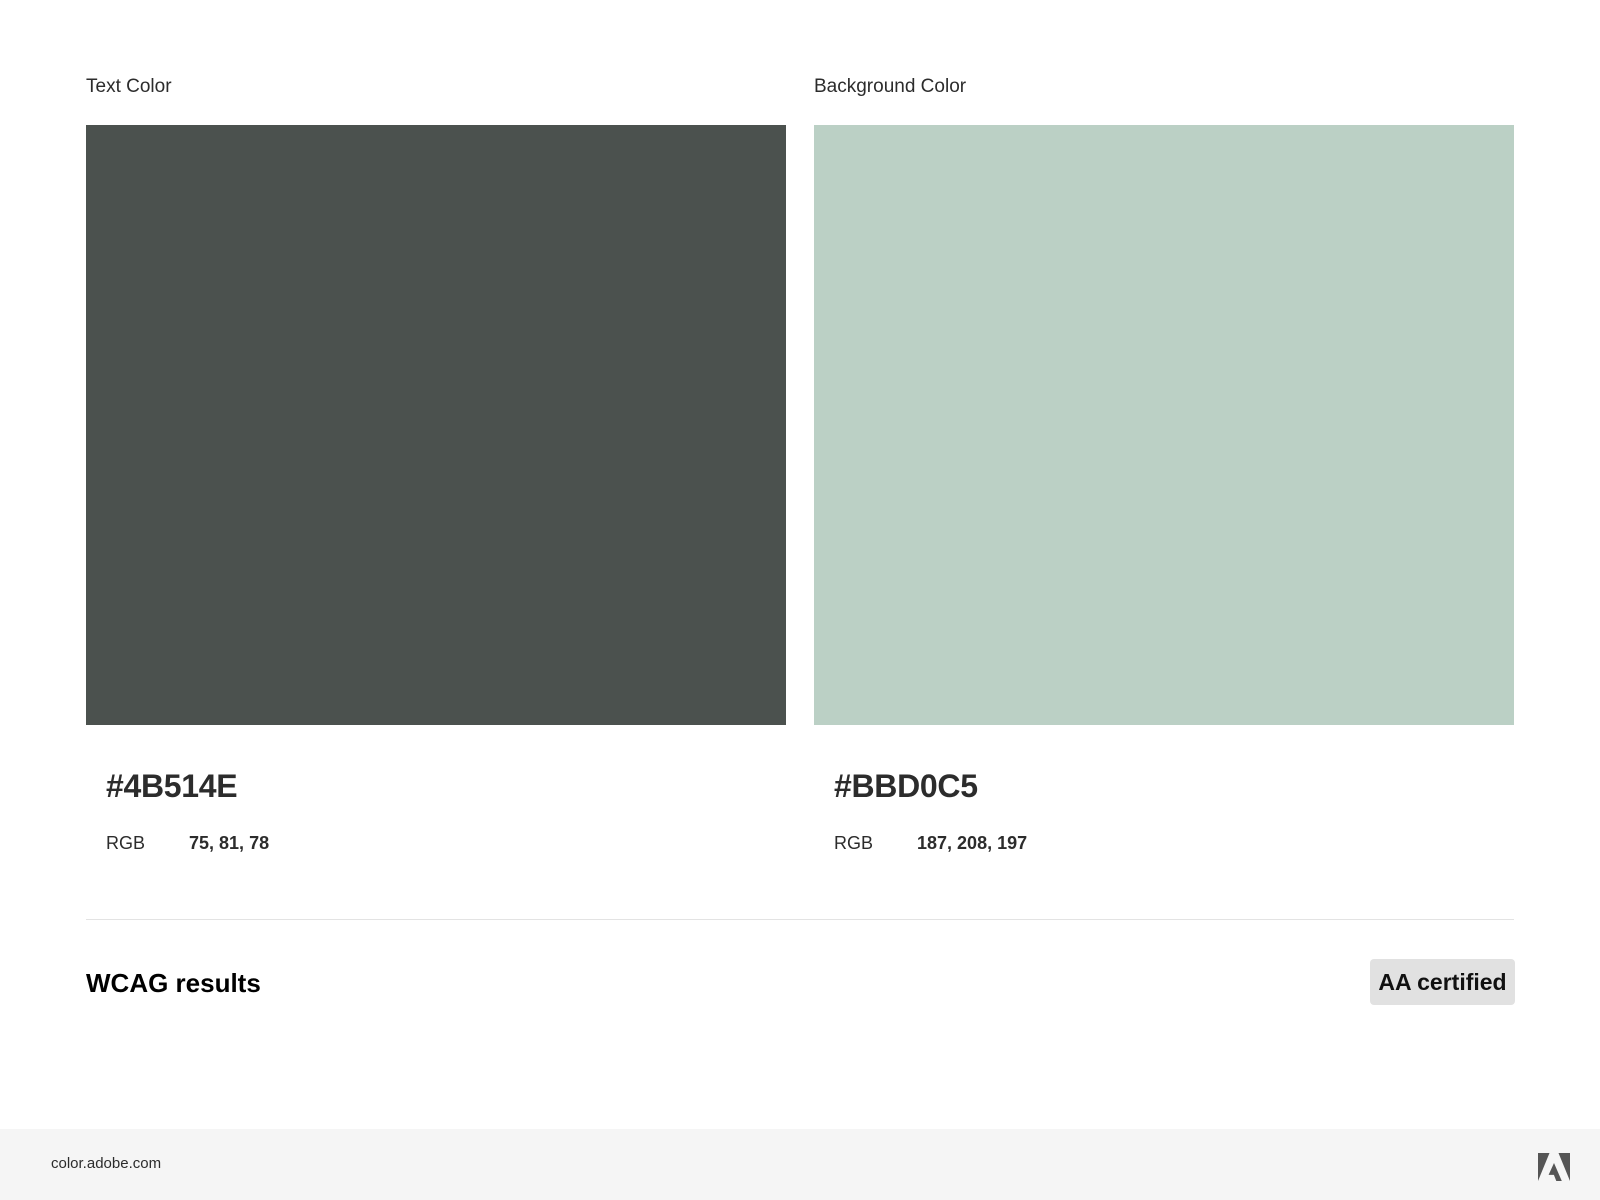  I want to click on background-color-rgb-label: RGB, so click(854, 843).